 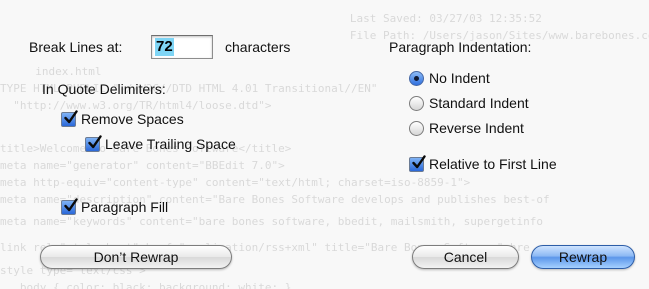 I want to click on radio-reverse-indent: Reverse Indent, so click(x=466, y=128).